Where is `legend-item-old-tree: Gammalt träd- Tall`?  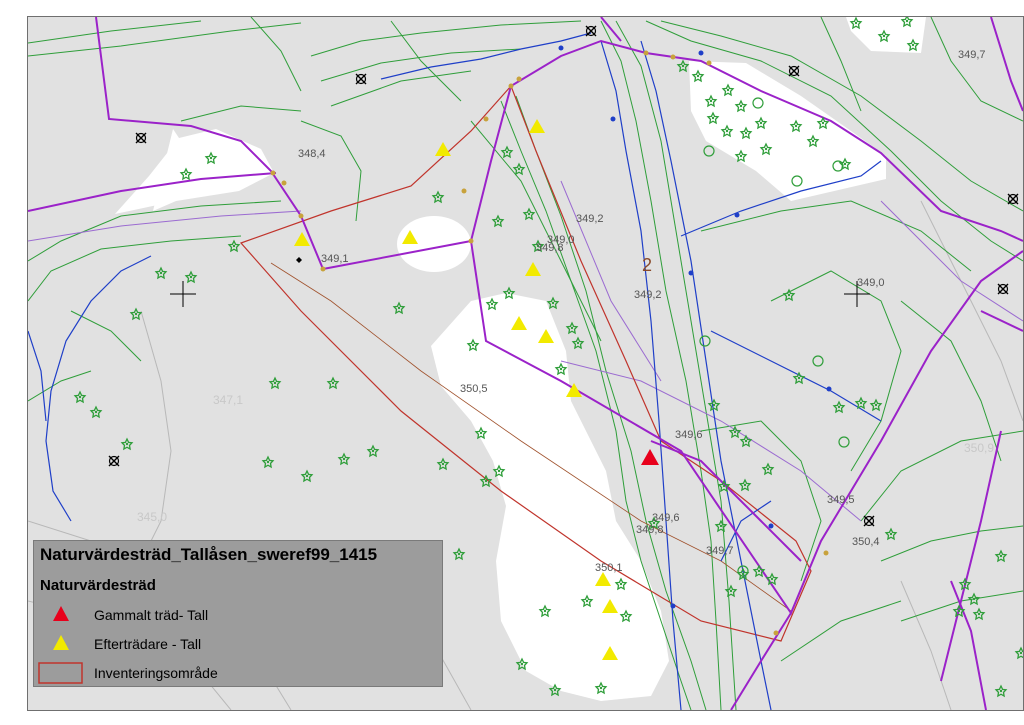
legend-item-old-tree: Gammalt träd- Tall is located at coordinates (238, 615).